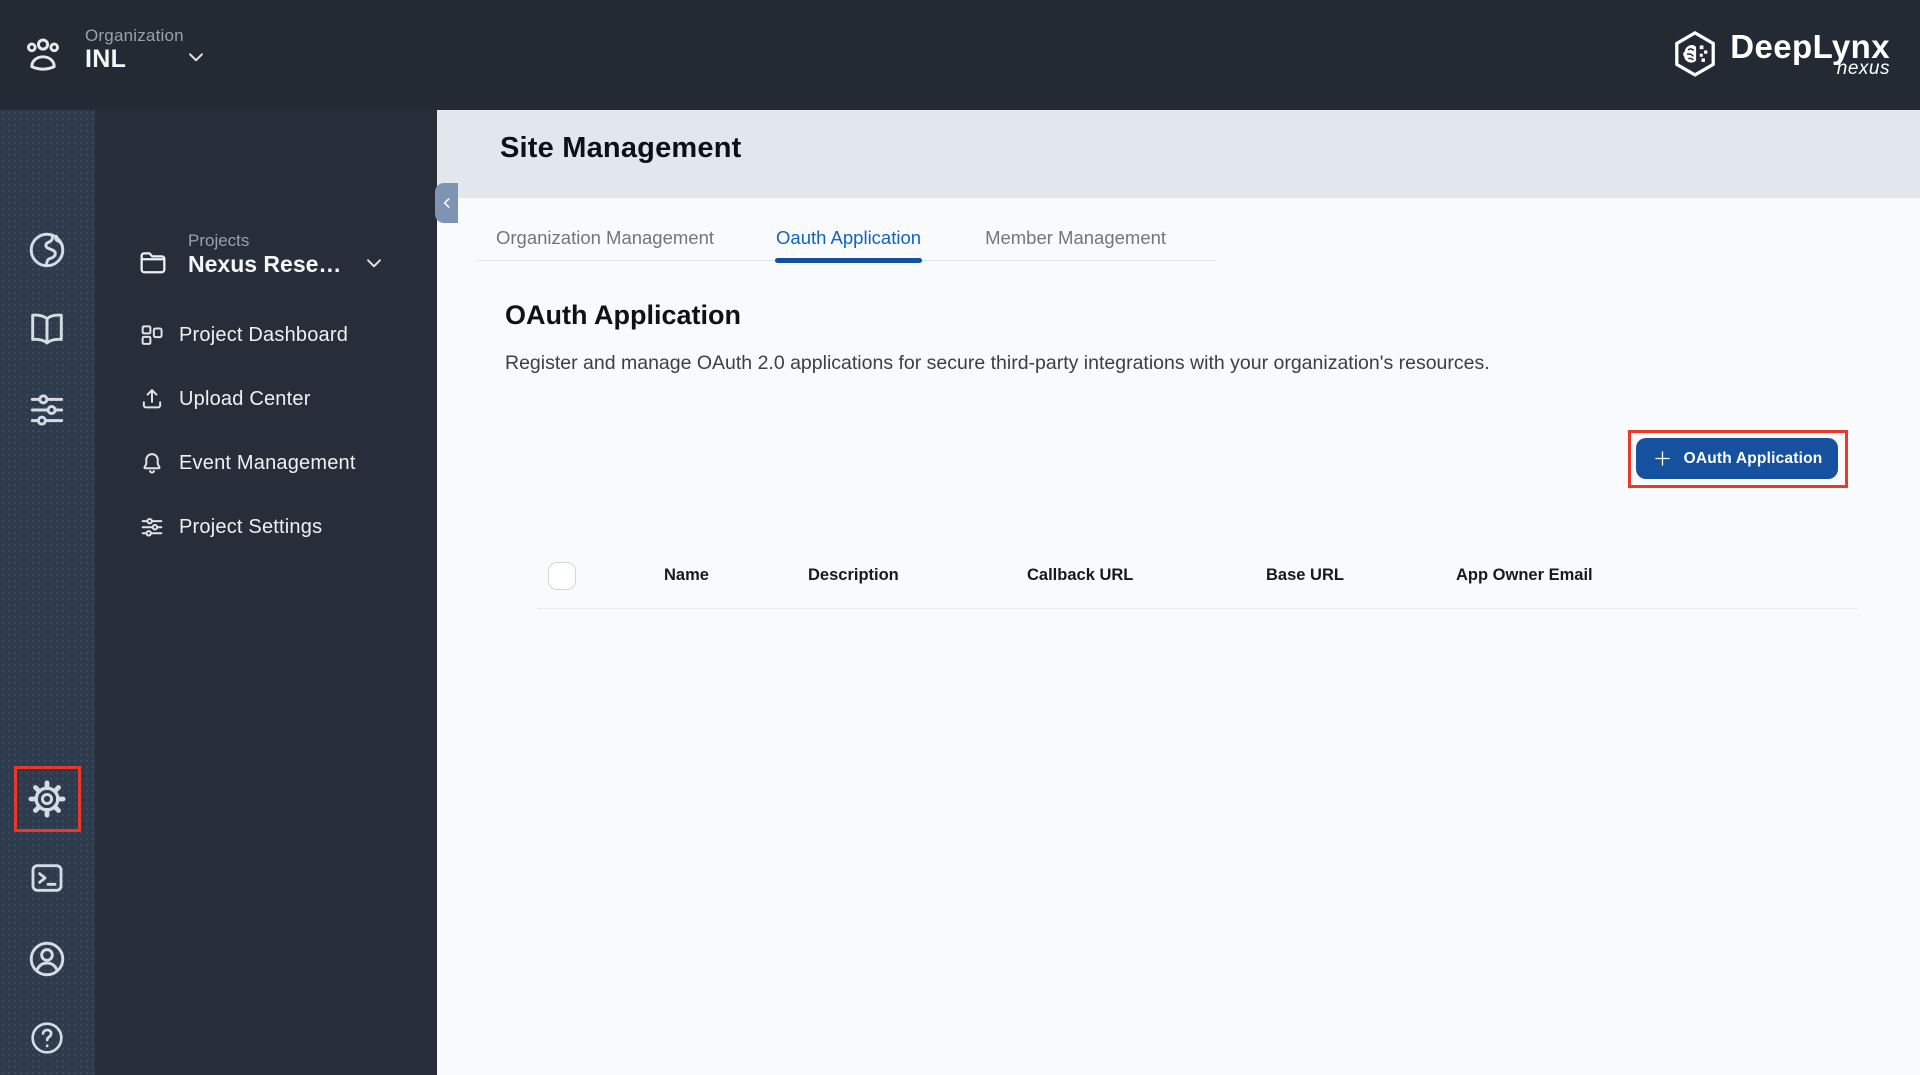  I want to click on page-title: Site Management, so click(621, 148).